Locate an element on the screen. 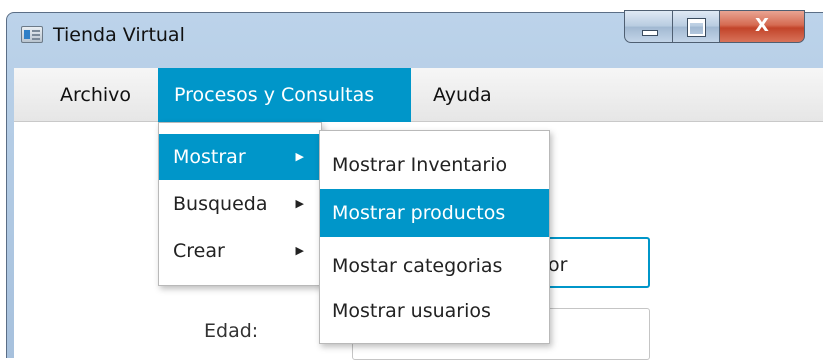 The height and width of the screenshot is (360, 823). menu-item-mostrar-usuarios: Mostrar usuarios is located at coordinates (434, 311).